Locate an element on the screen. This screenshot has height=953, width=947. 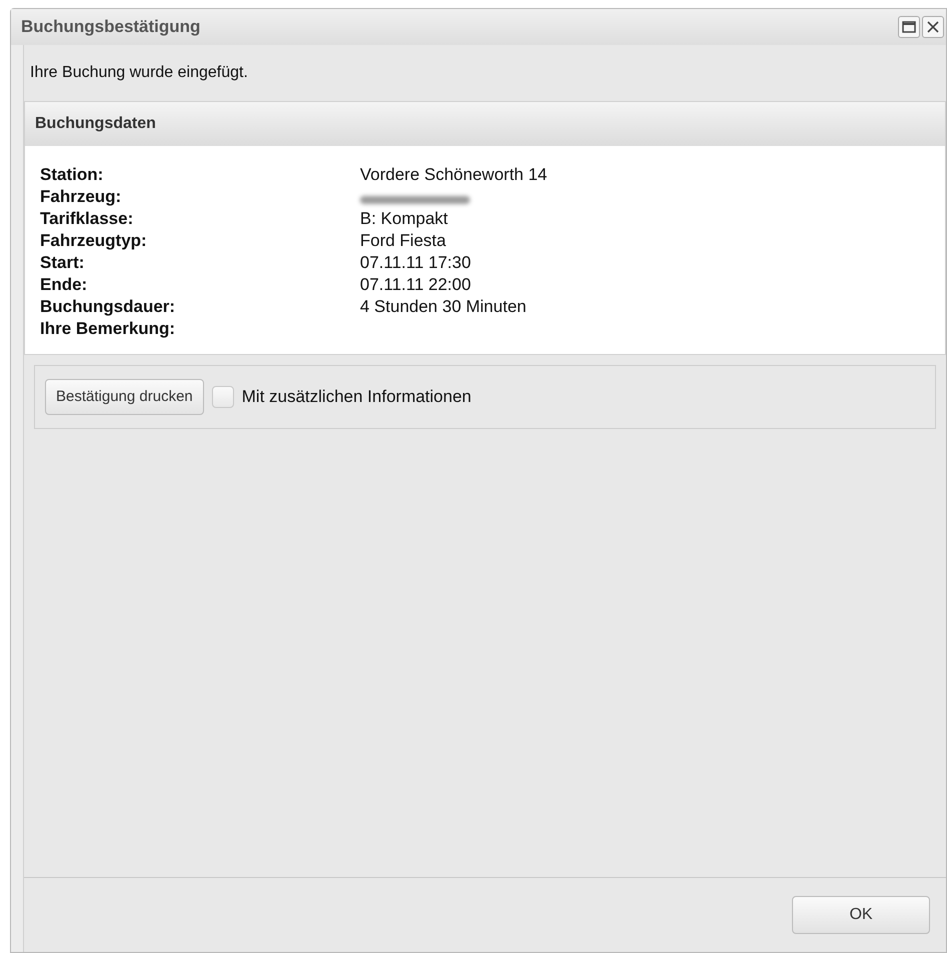
close-icon is located at coordinates (933, 27).